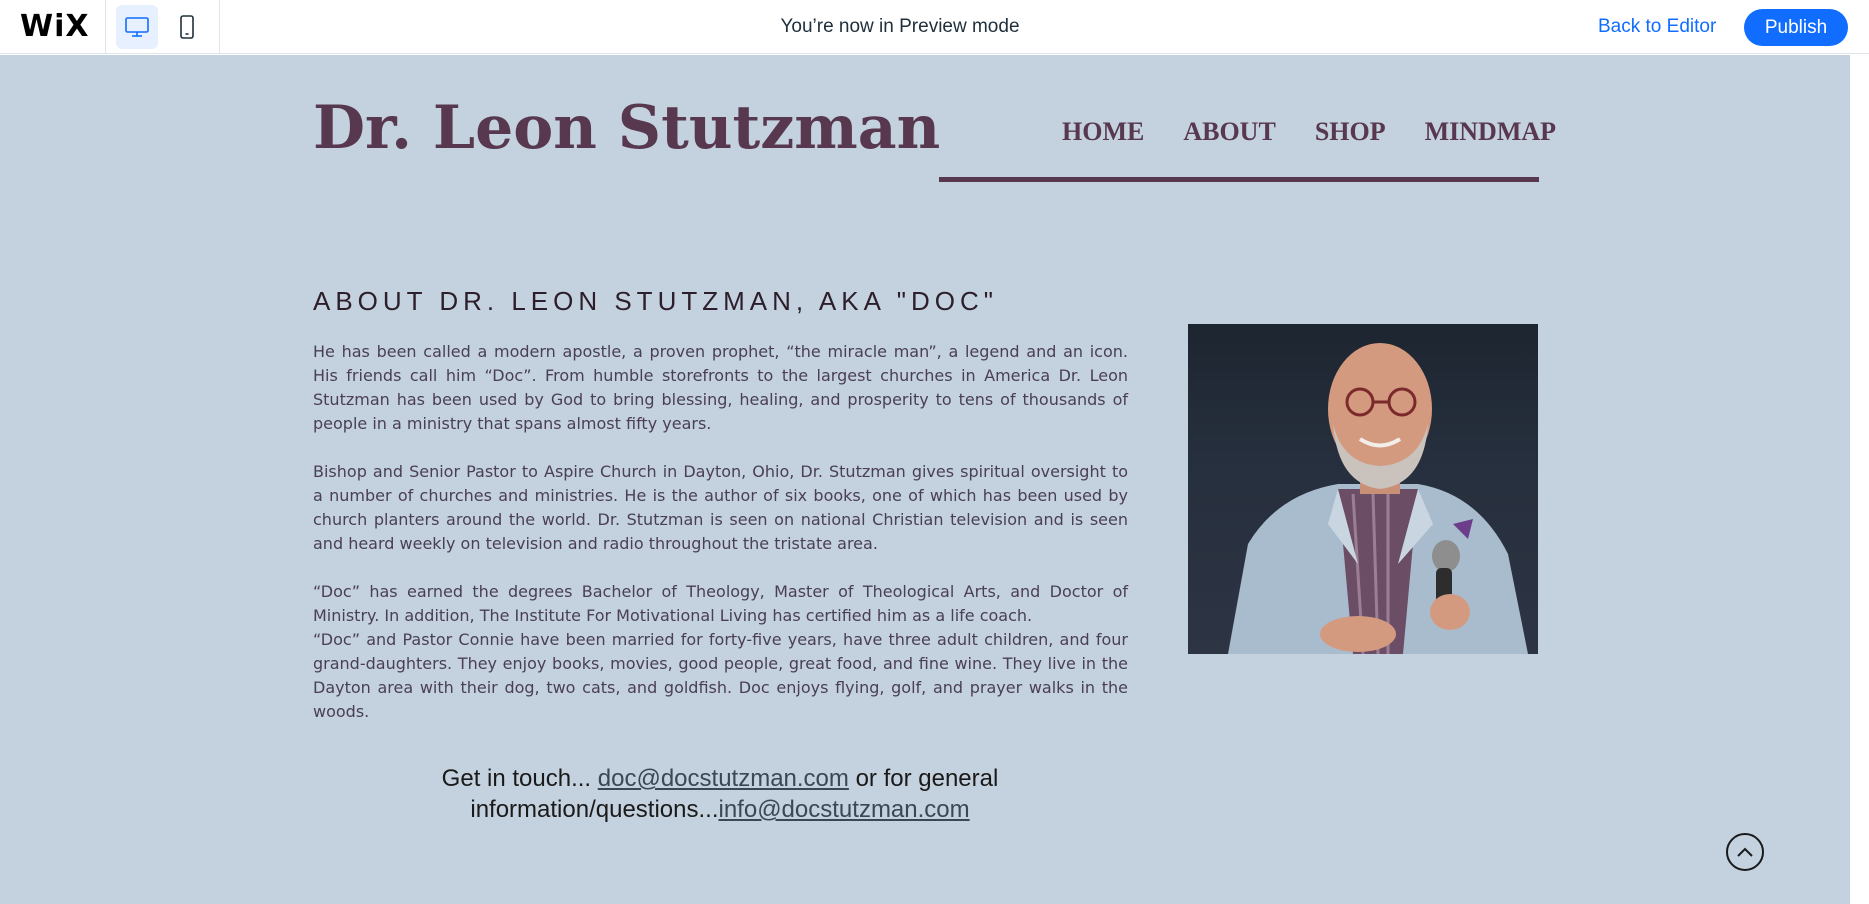 This screenshot has width=1869, height=904. What do you see at coordinates (1796, 27) in the screenshot?
I see `publish-button: Publish` at bounding box center [1796, 27].